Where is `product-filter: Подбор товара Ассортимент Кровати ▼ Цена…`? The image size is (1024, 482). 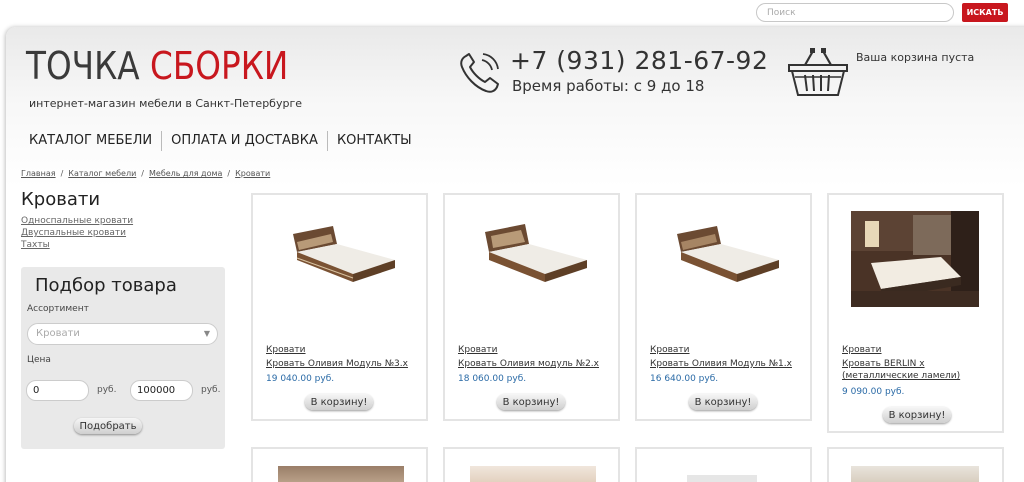 product-filter: Подбор товара Ассортимент Кровати ▼ Цена… is located at coordinates (123, 358).